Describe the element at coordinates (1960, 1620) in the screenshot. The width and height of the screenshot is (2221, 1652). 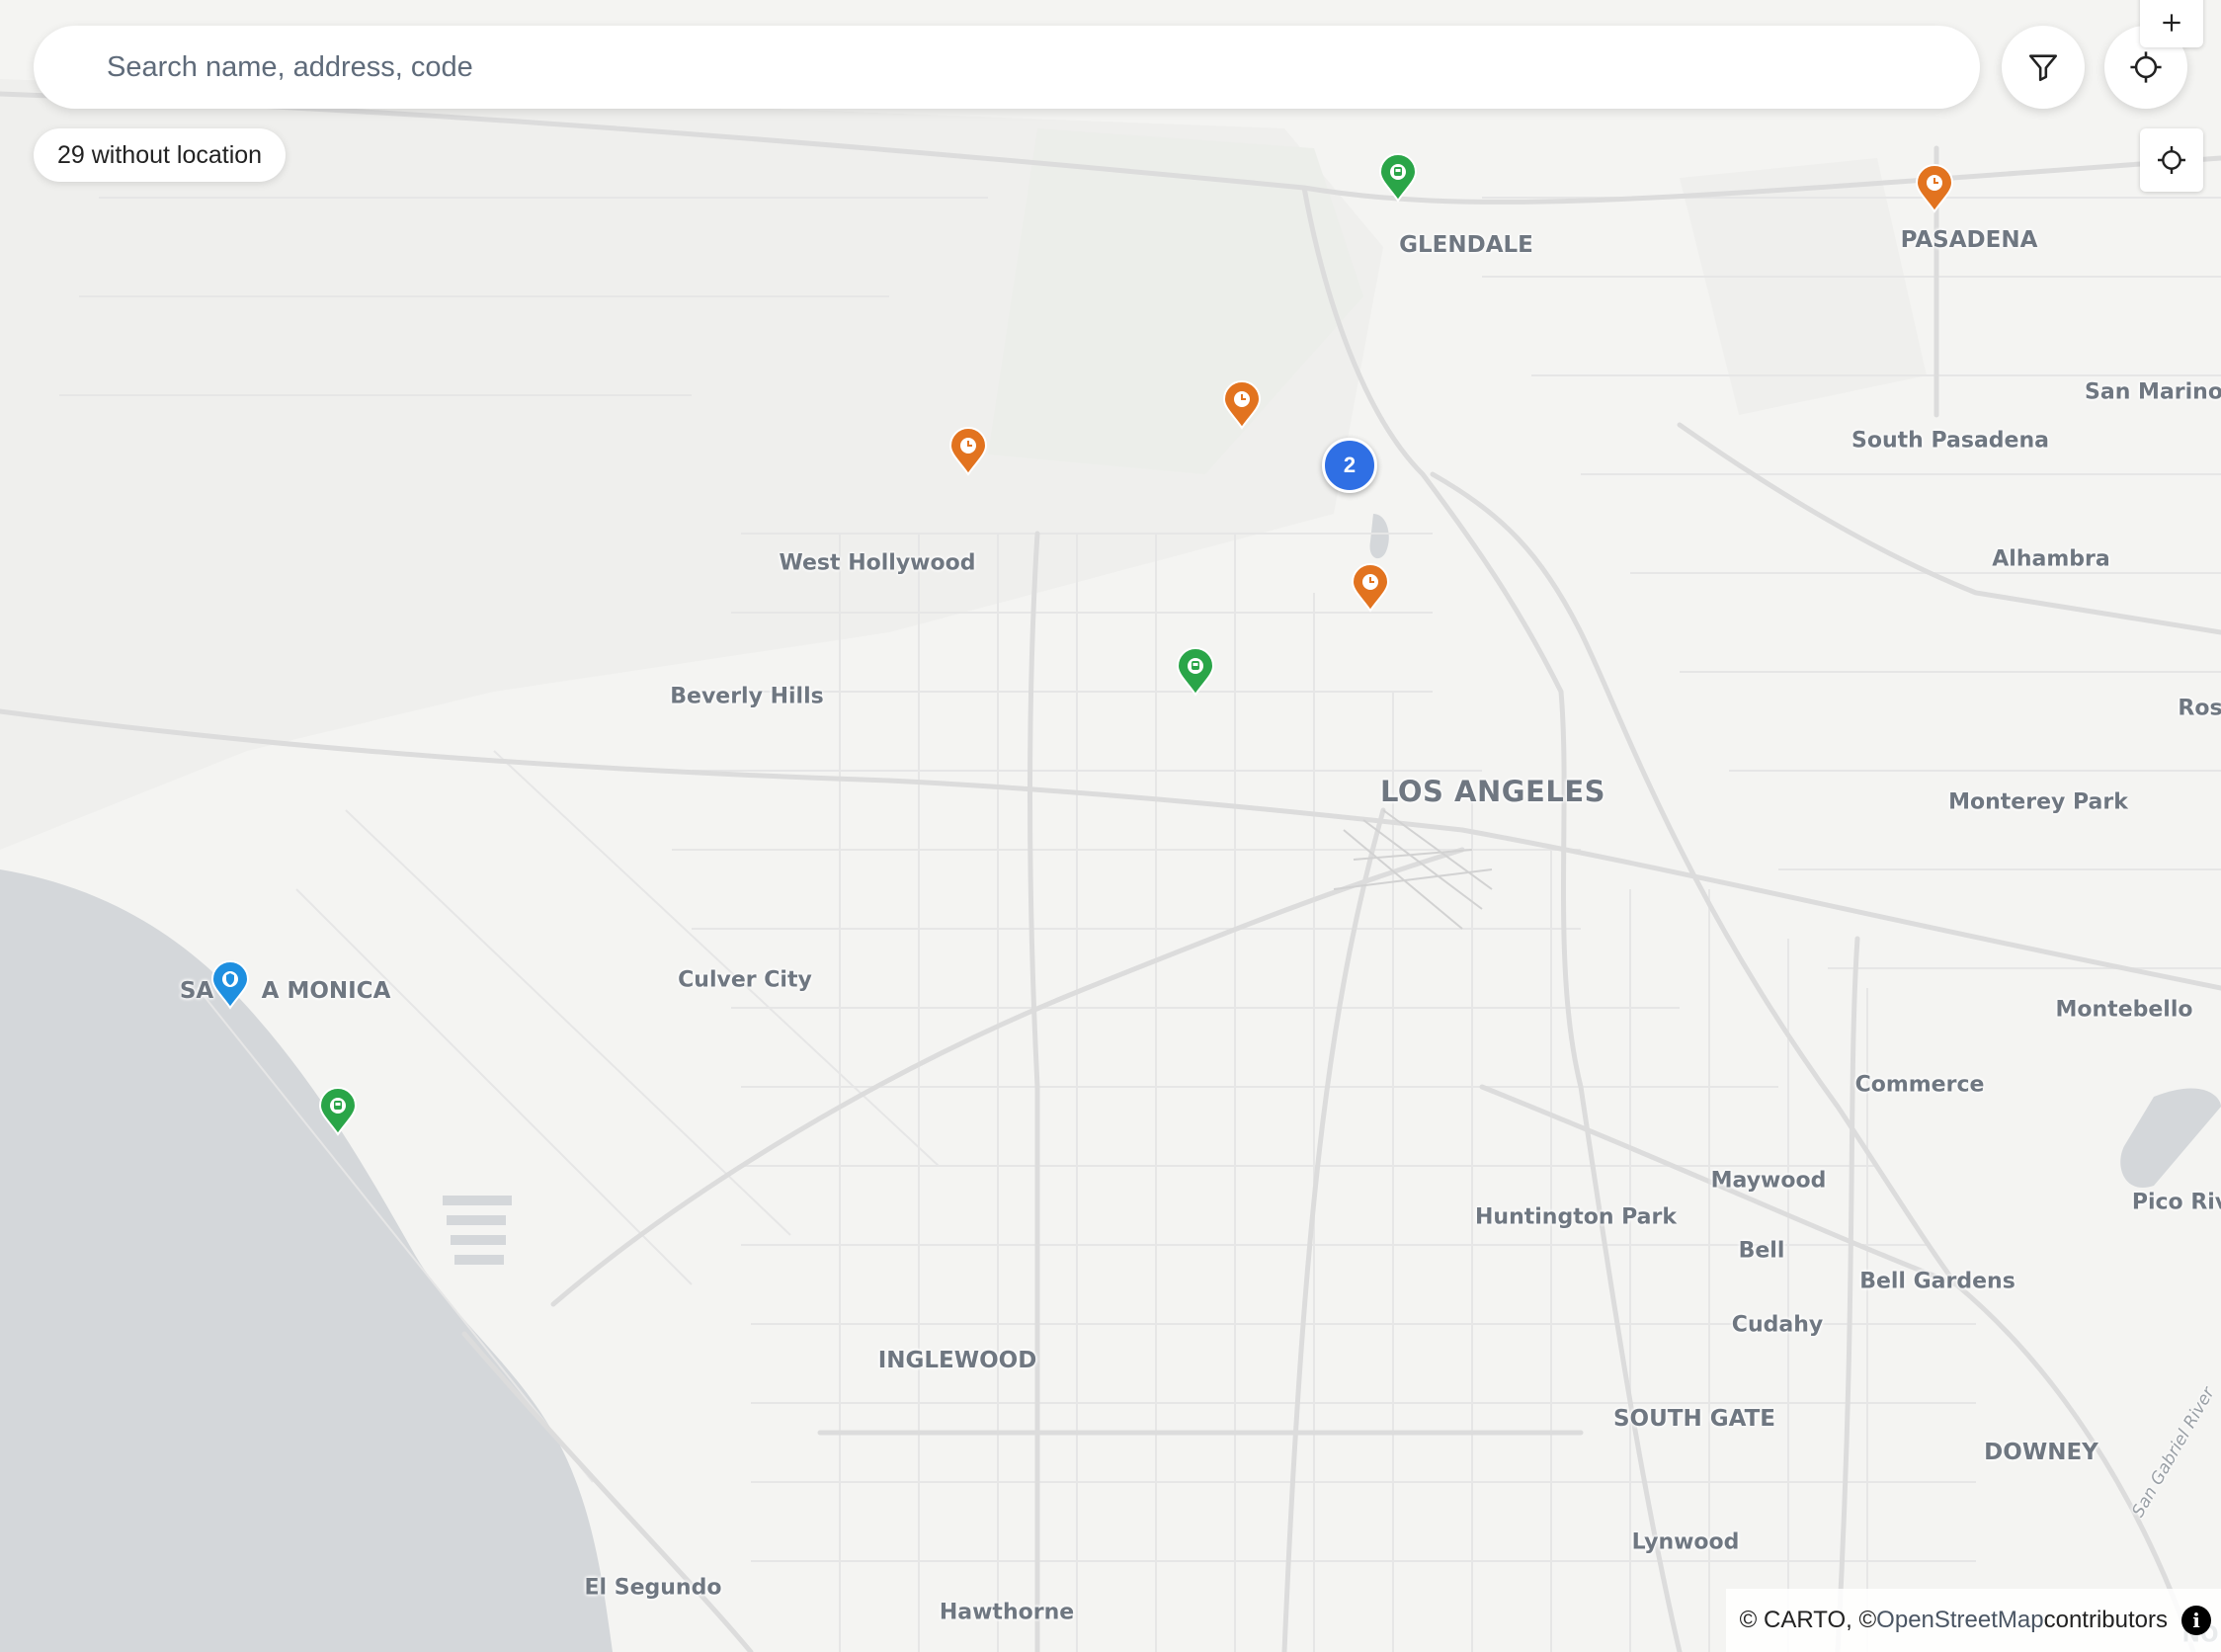
I see `openstreetmap-link: OpenStreetMap` at that location.